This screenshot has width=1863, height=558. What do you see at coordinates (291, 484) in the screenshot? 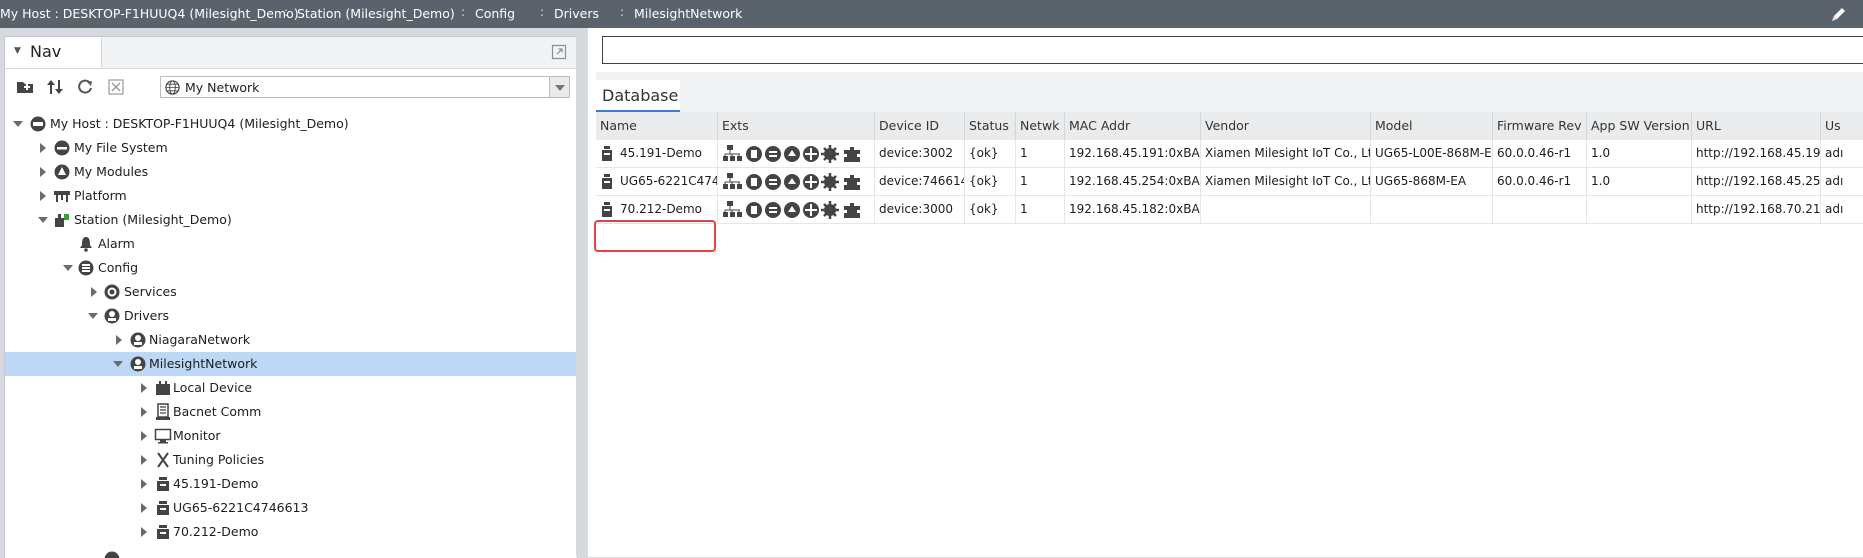
I see `tree-item-device: 45.191-Demo` at bounding box center [291, 484].